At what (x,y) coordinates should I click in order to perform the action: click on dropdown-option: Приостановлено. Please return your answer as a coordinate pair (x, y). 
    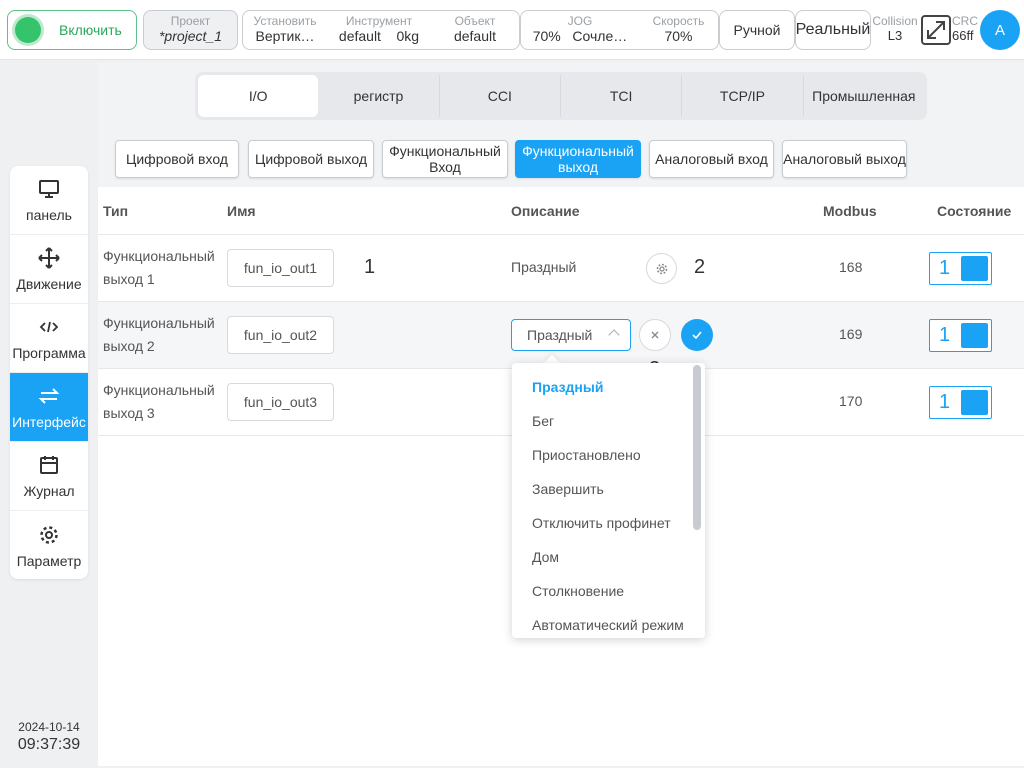
    Looking at the image, I should click on (586, 455).